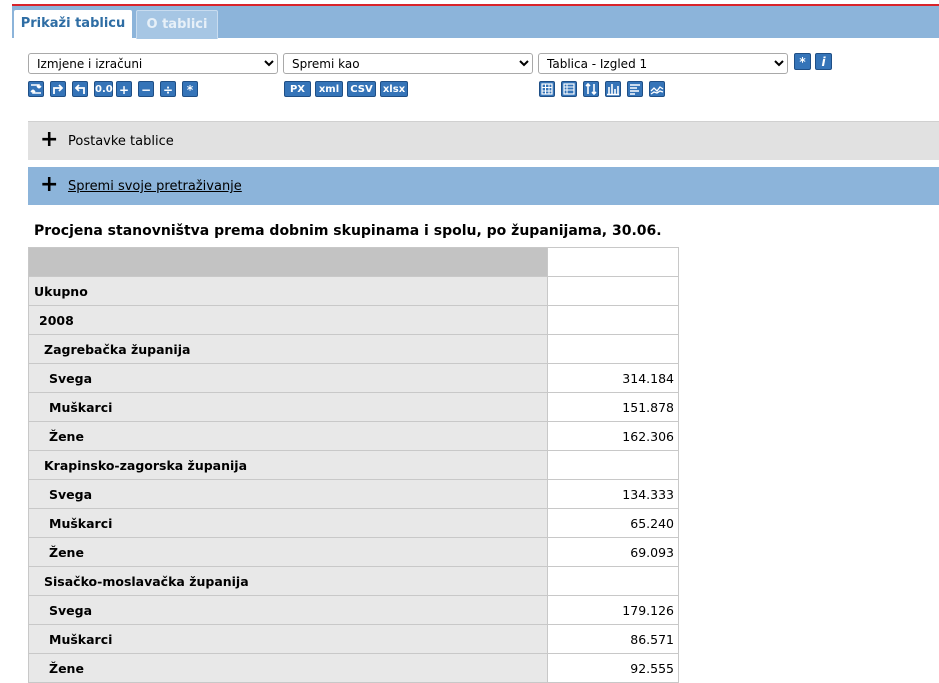  Describe the element at coordinates (613, 407) in the screenshot. I see `row-value: 151.878` at that location.